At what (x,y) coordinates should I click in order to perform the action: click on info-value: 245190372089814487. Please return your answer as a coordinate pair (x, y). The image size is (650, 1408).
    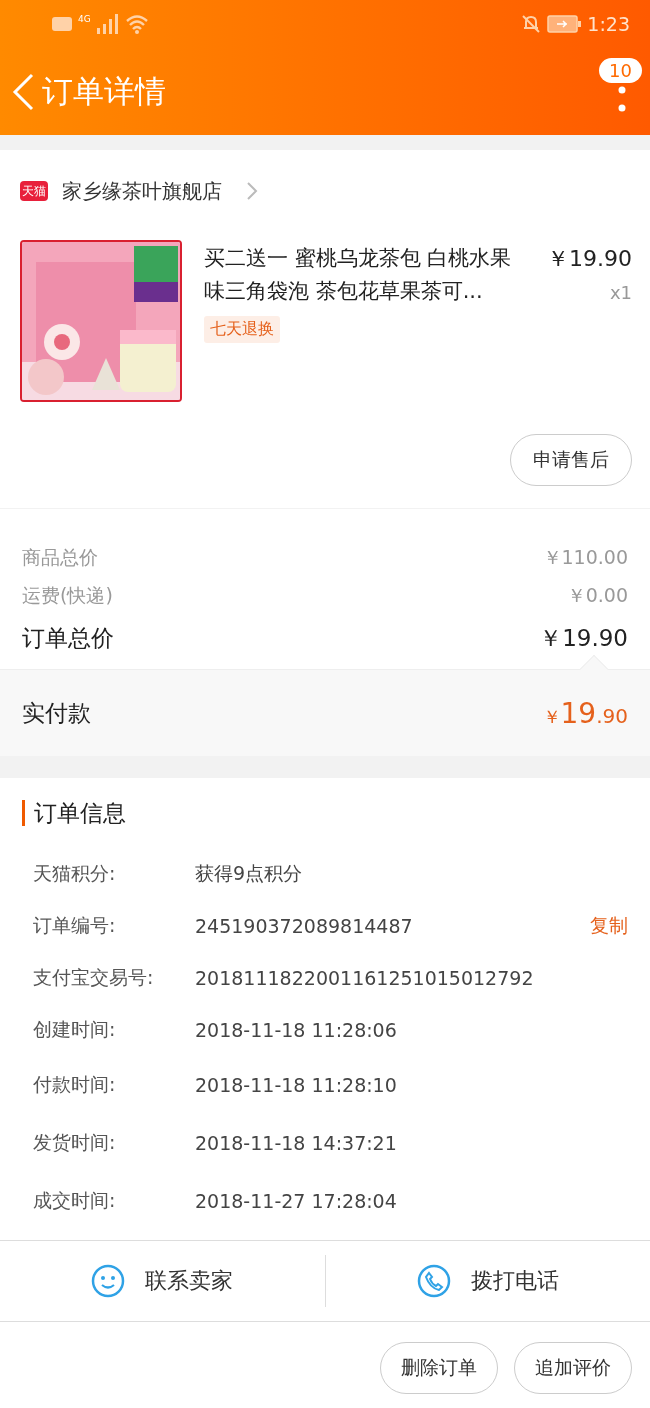
    Looking at the image, I should click on (304, 926).